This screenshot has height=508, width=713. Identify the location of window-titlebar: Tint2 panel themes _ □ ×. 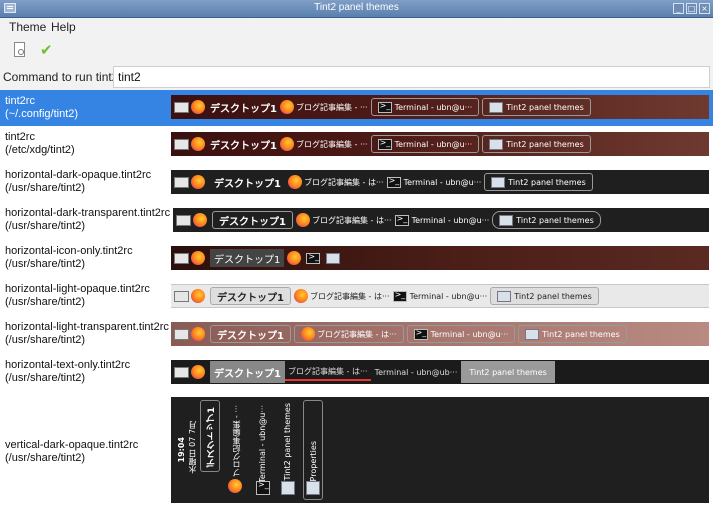
(356, 9).